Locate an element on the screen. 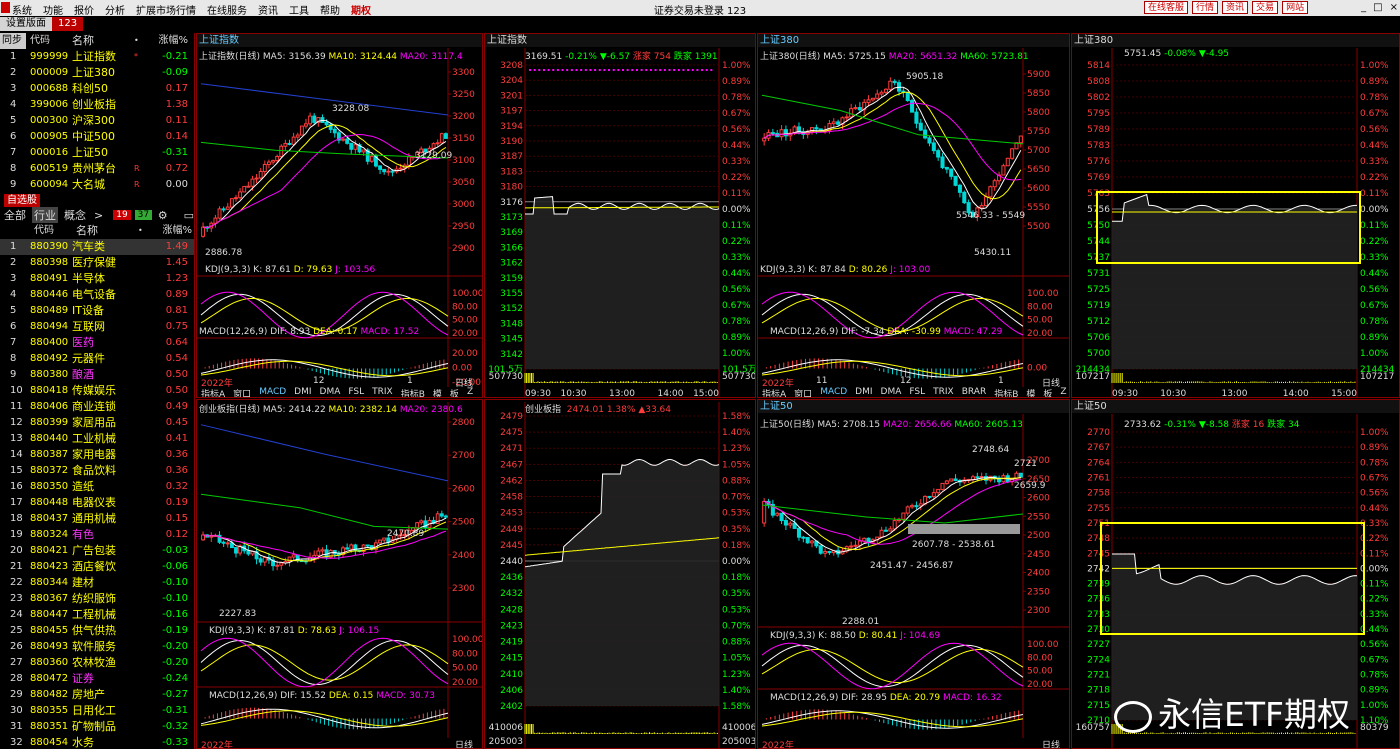  list-row: 30 880355 日用化工 -0.31 is located at coordinates (97, 711).